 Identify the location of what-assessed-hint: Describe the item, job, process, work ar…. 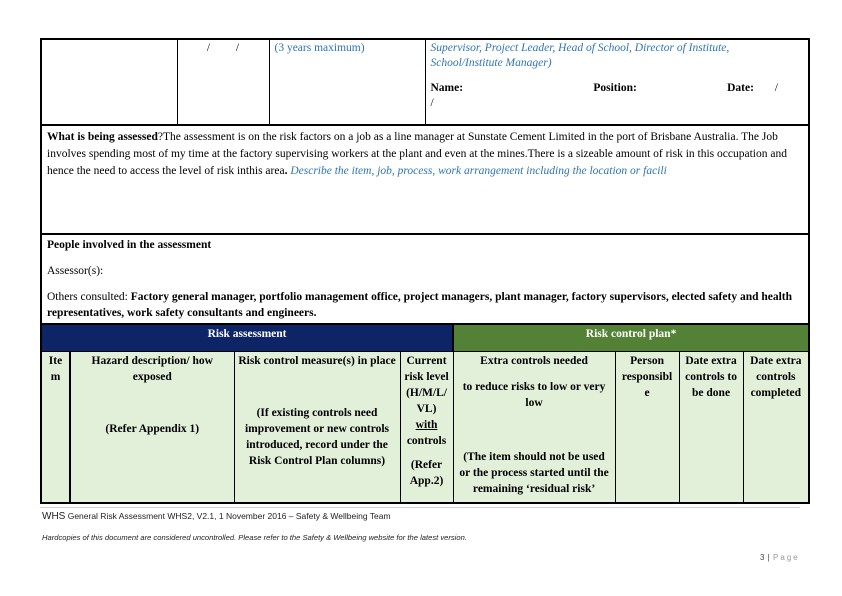
(478, 171).